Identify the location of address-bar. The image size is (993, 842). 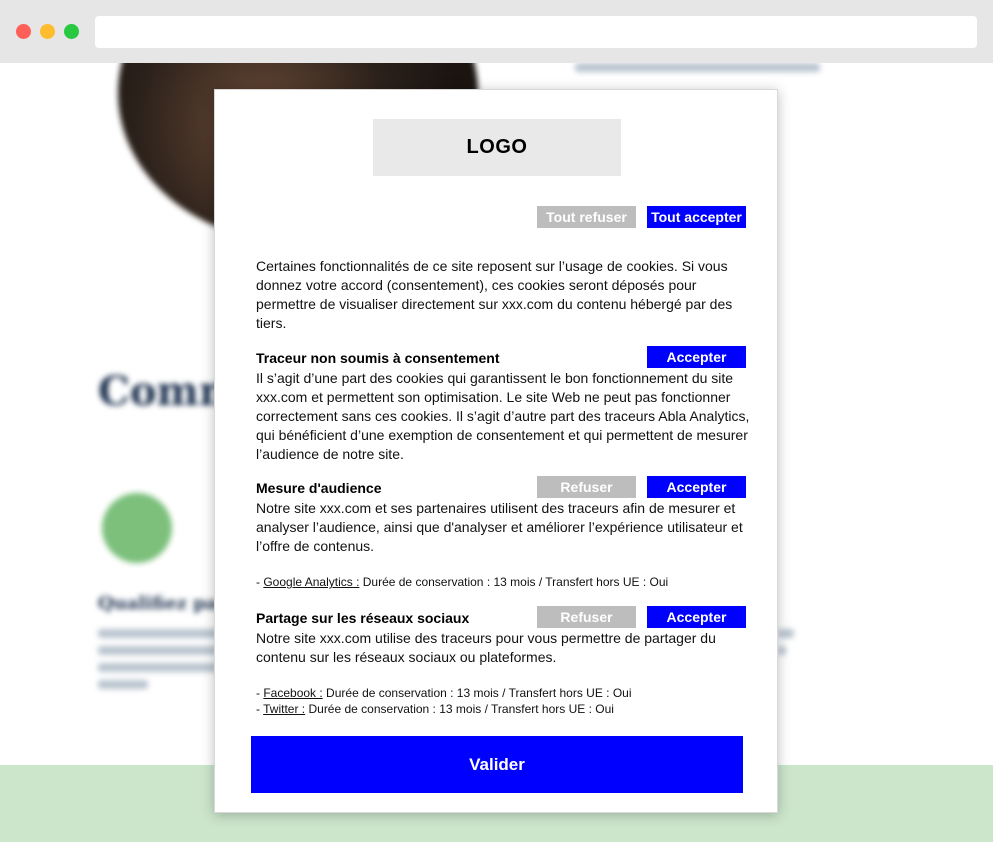
(536, 32).